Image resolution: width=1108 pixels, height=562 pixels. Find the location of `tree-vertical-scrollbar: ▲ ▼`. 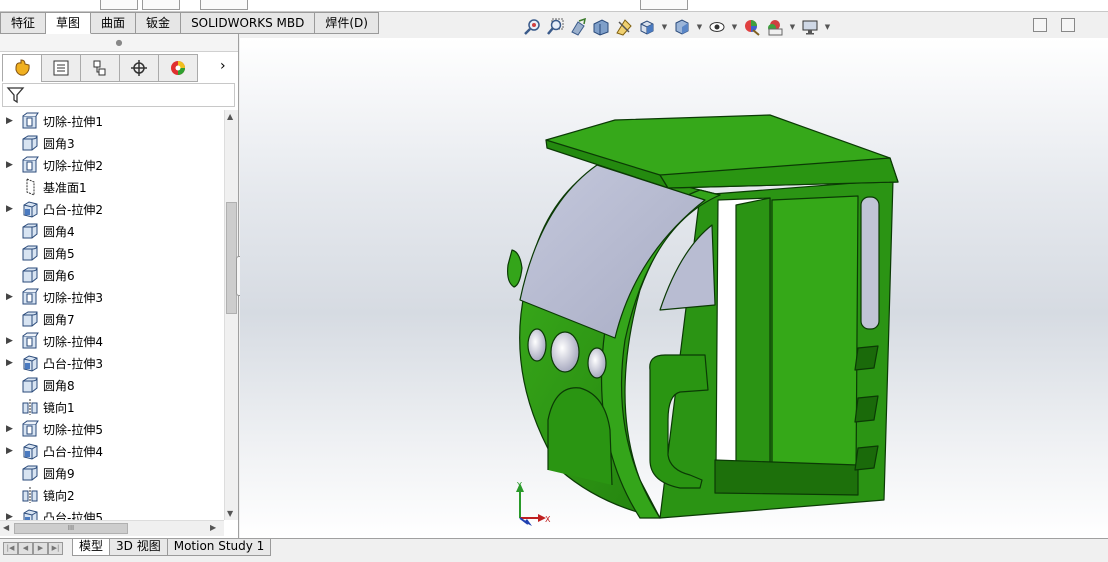

tree-vertical-scrollbar: ▲ ▼ is located at coordinates (231, 315).